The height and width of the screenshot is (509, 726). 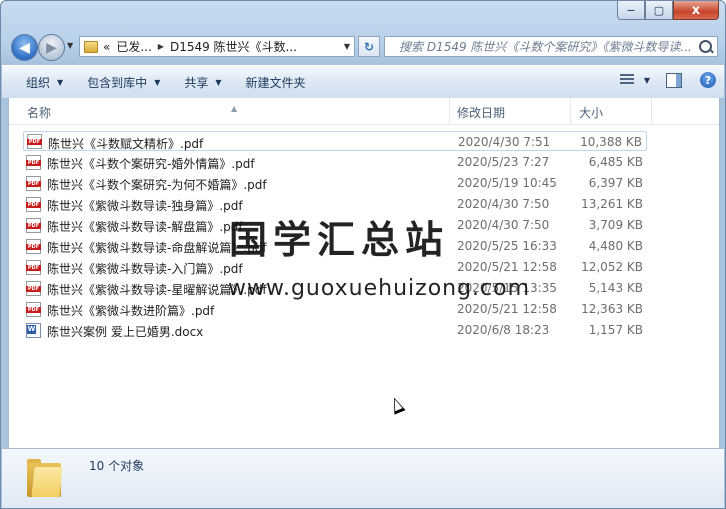 I want to click on file-row: 陈世兴案例 爱上已婚男.docx 2020/6/8 18:23 1,157 KB, so click(x=335, y=330).